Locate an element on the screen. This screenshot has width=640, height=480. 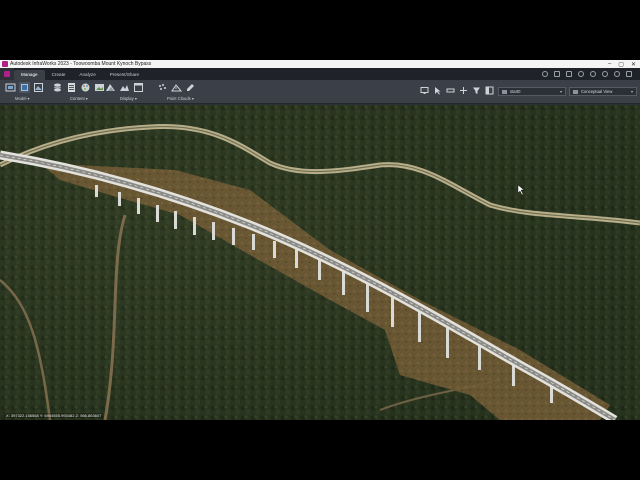
model-group: Model is located at coordinates (24, 93).